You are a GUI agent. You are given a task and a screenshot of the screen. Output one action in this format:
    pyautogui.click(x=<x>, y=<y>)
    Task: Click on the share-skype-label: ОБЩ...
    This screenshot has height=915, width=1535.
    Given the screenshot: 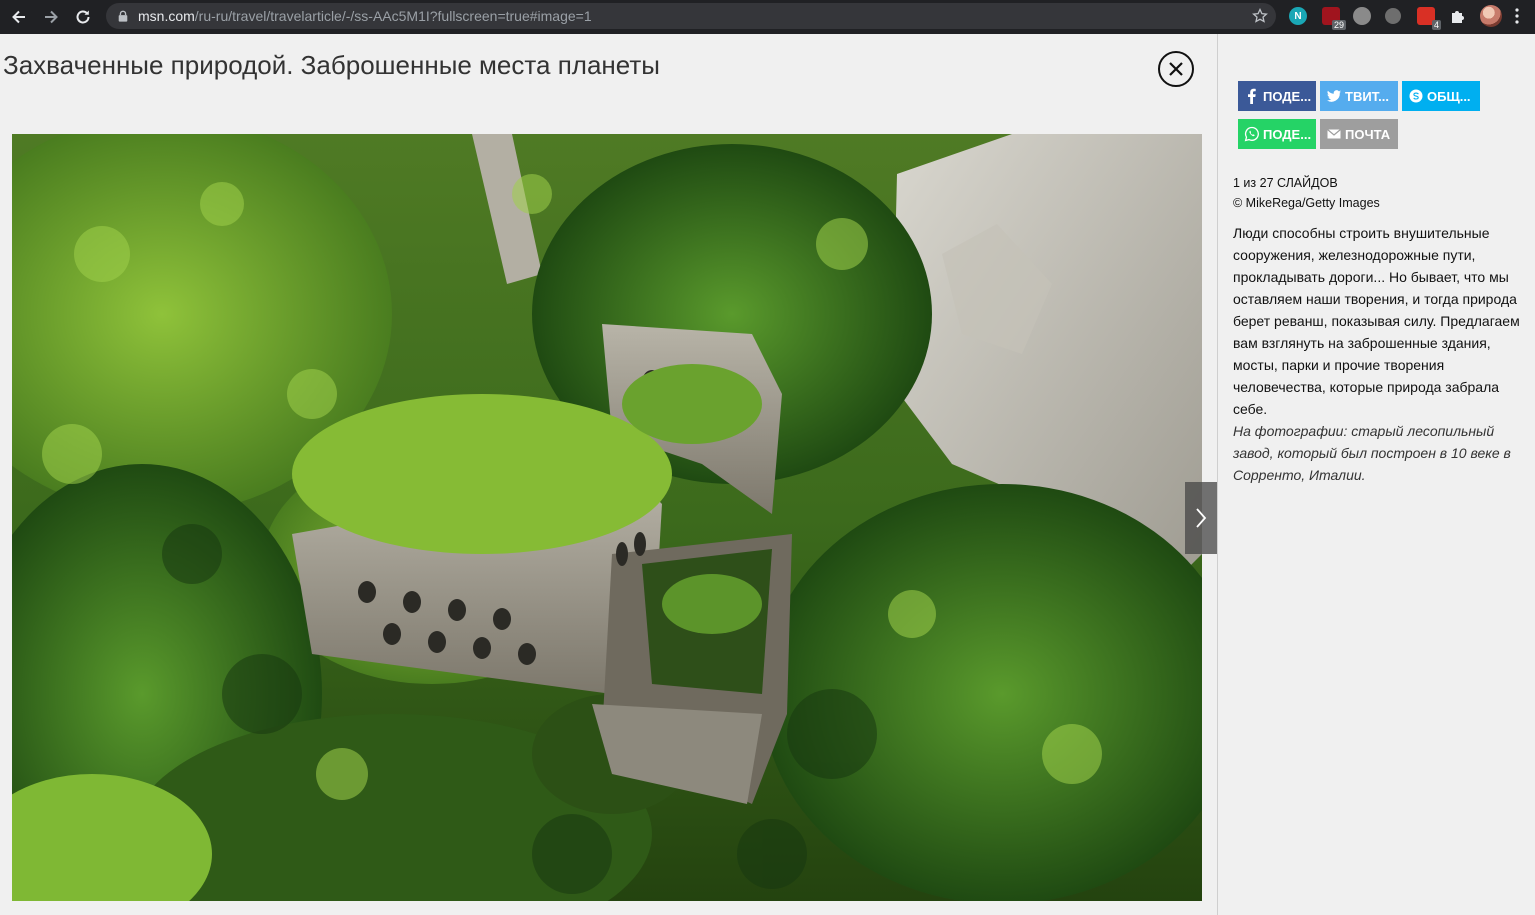 What is the action you would take?
    pyautogui.click(x=1449, y=96)
    